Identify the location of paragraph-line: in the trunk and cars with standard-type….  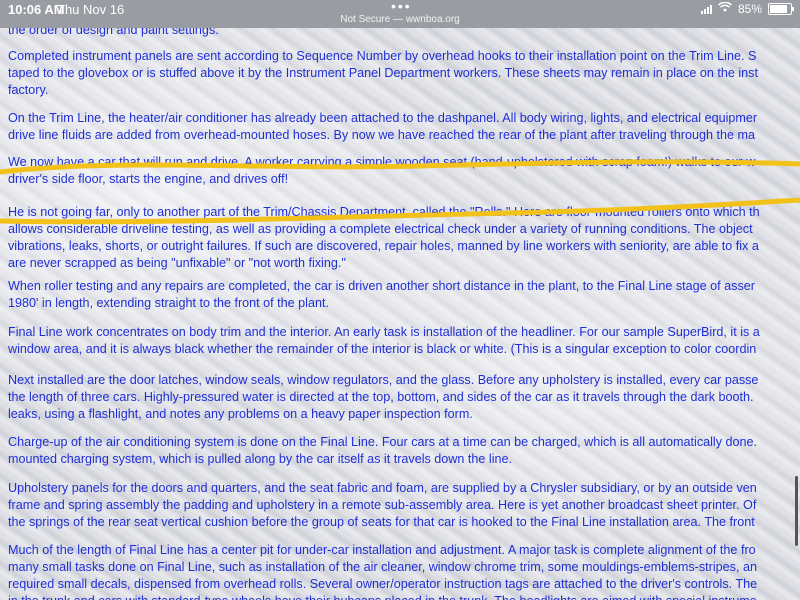
(404, 596).